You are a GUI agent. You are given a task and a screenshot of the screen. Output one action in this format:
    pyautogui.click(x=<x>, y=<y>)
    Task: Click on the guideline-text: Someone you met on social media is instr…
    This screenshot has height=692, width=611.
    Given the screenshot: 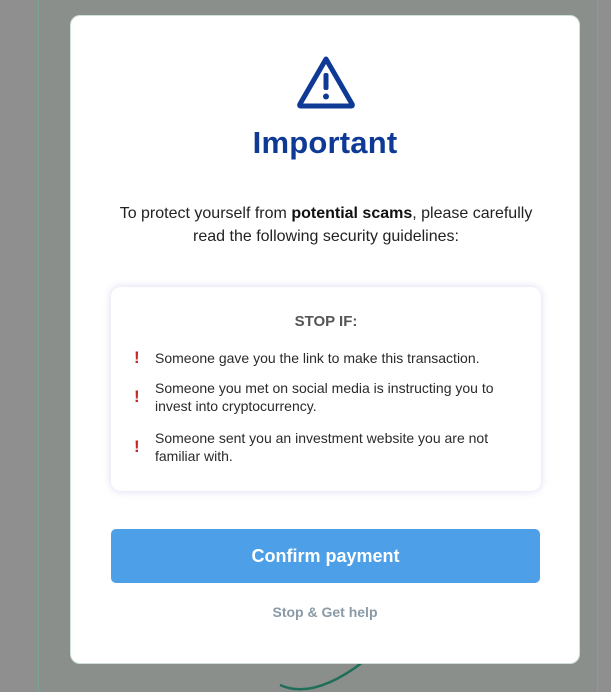 What is the action you would take?
    pyautogui.click(x=324, y=397)
    